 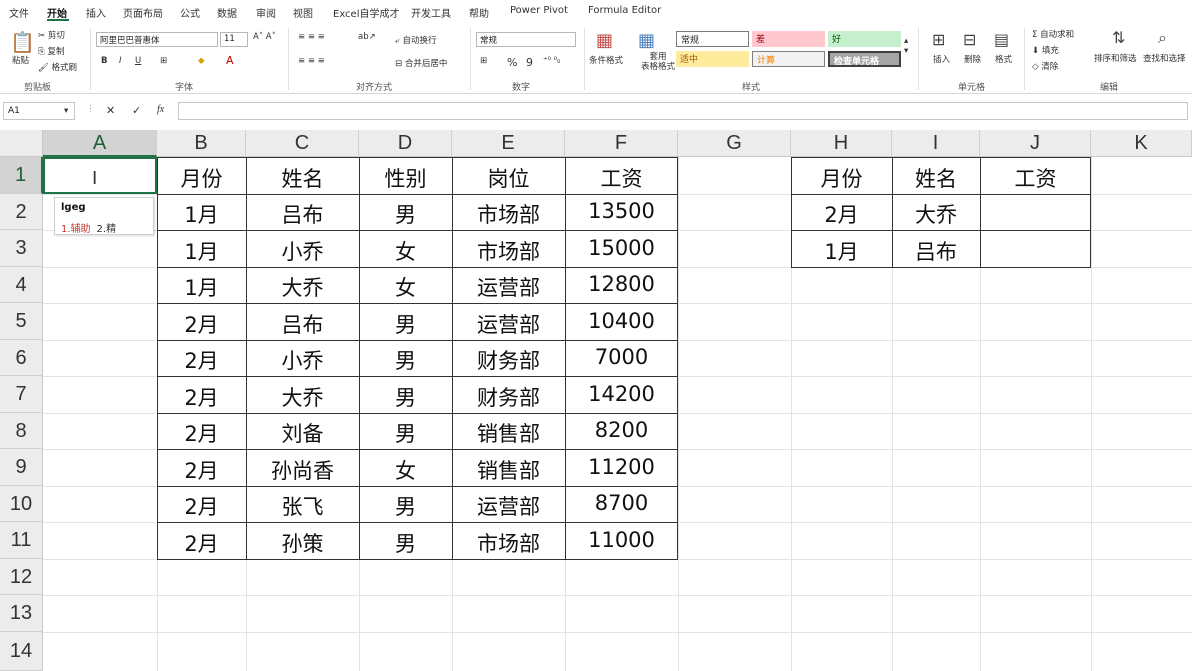 What do you see at coordinates (201, 143) in the screenshot?
I see `column-header-b: B` at bounding box center [201, 143].